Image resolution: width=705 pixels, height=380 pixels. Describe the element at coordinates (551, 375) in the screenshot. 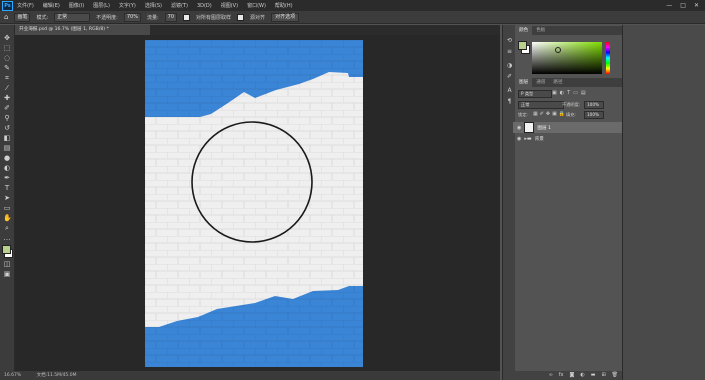

I see `link-icon: ∞` at that location.